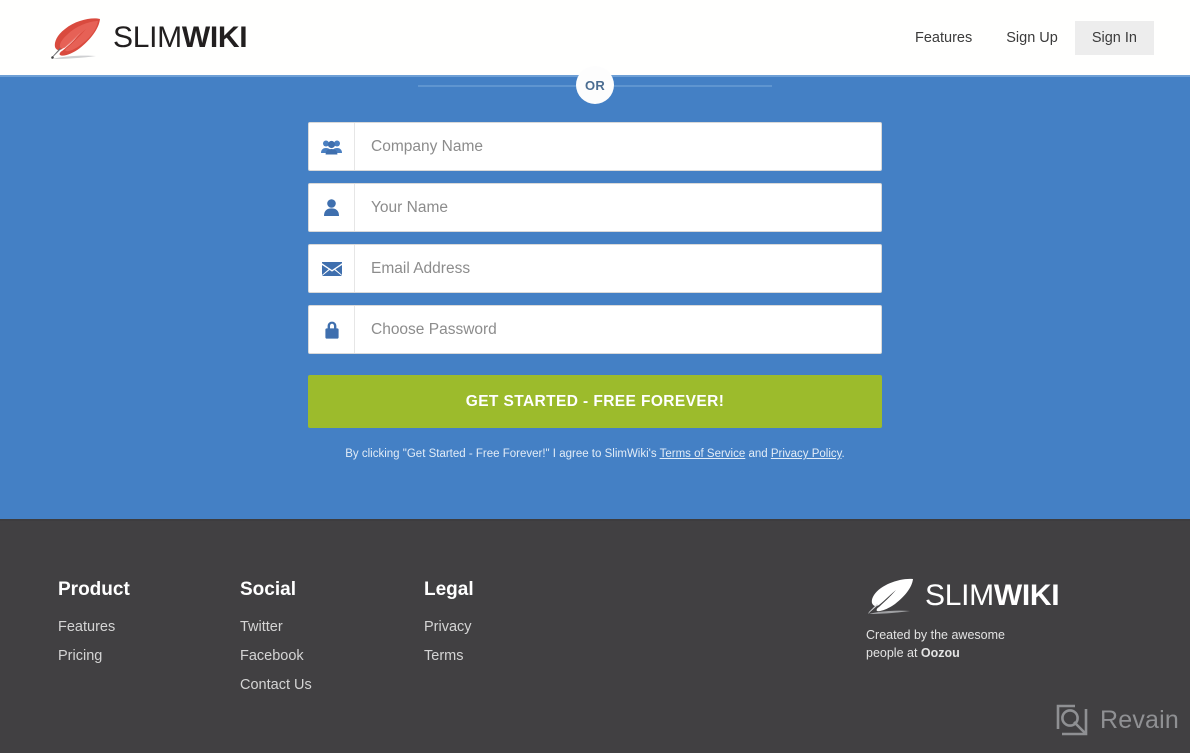  I want to click on footer-column-legal-title: Legal, so click(449, 589).